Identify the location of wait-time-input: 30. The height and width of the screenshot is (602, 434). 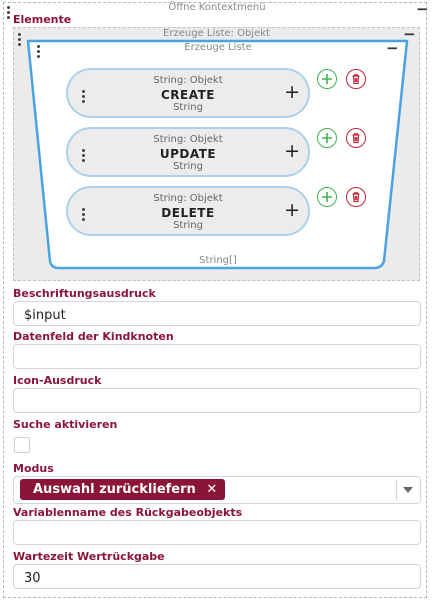
(217, 576).